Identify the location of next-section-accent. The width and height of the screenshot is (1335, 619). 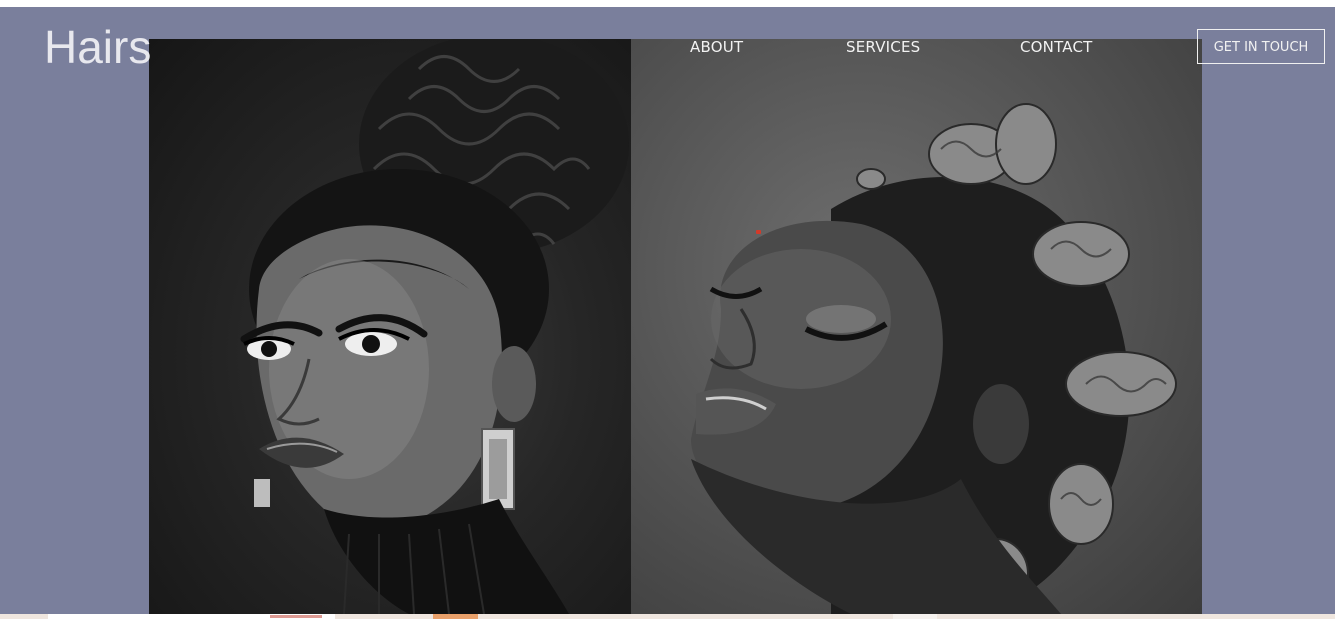
(296, 616).